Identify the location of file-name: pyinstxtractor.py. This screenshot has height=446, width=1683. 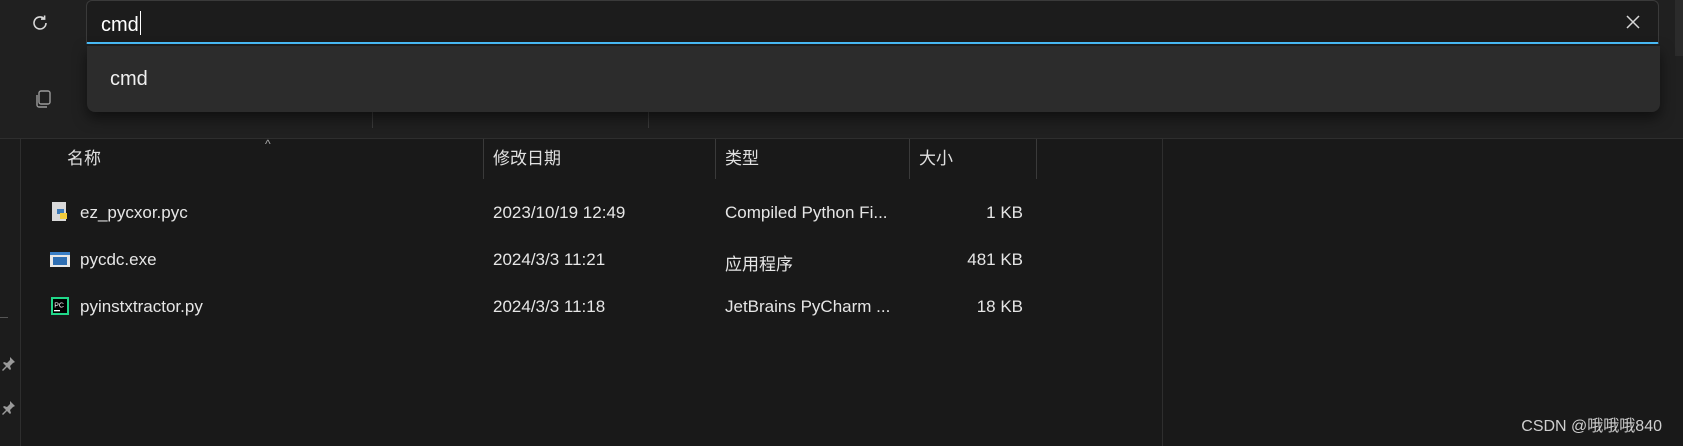
(141, 306).